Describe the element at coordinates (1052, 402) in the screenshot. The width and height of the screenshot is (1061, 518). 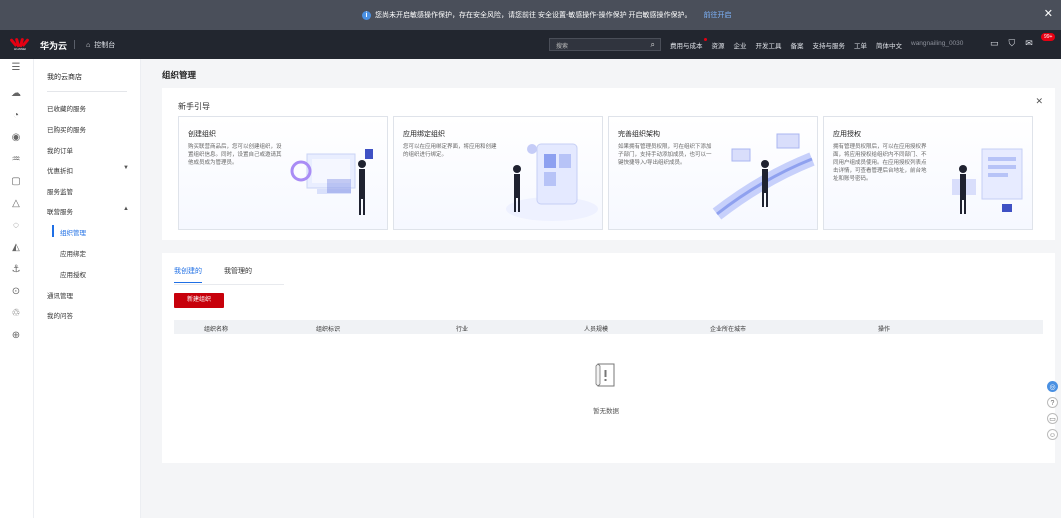
I see `help-icon: ?` at that location.